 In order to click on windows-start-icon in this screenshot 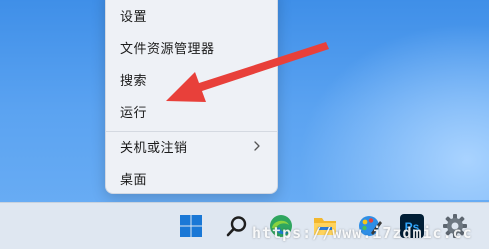, I will do `click(191, 226)`.